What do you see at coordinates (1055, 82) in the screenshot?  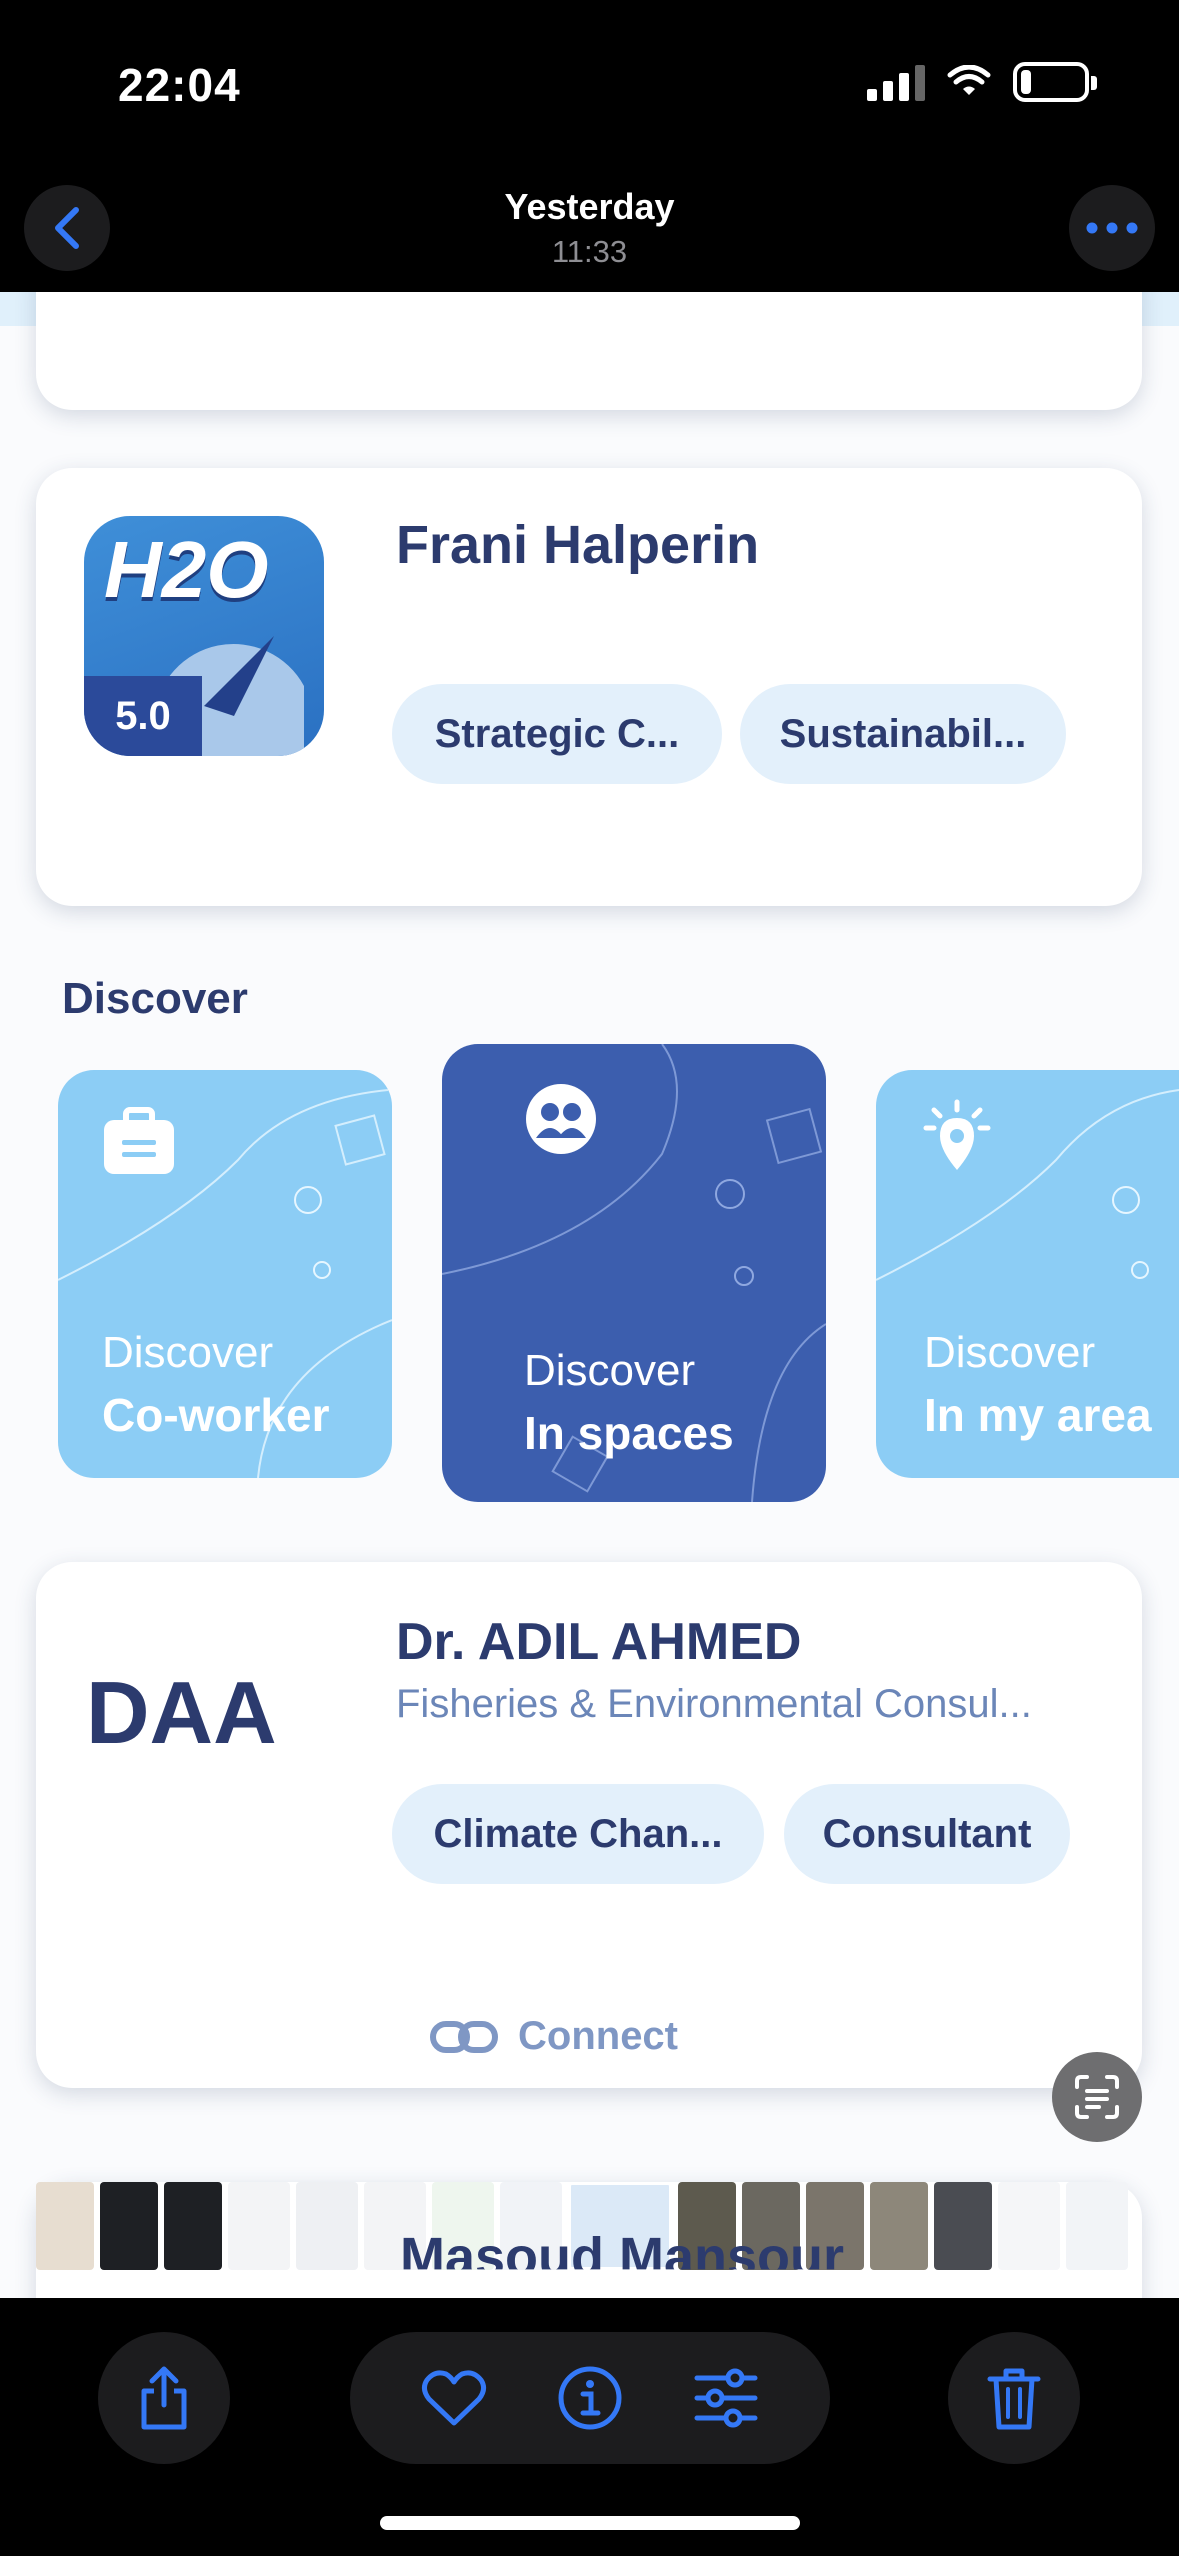 I see `battery-icon` at bounding box center [1055, 82].